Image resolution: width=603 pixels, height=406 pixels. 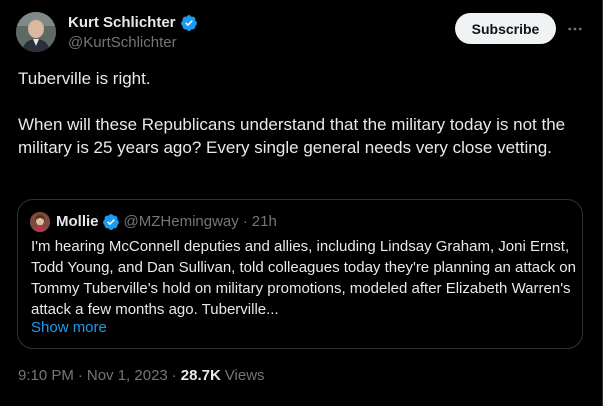 I want to click on author-avatar, so click(x=36, y=32).